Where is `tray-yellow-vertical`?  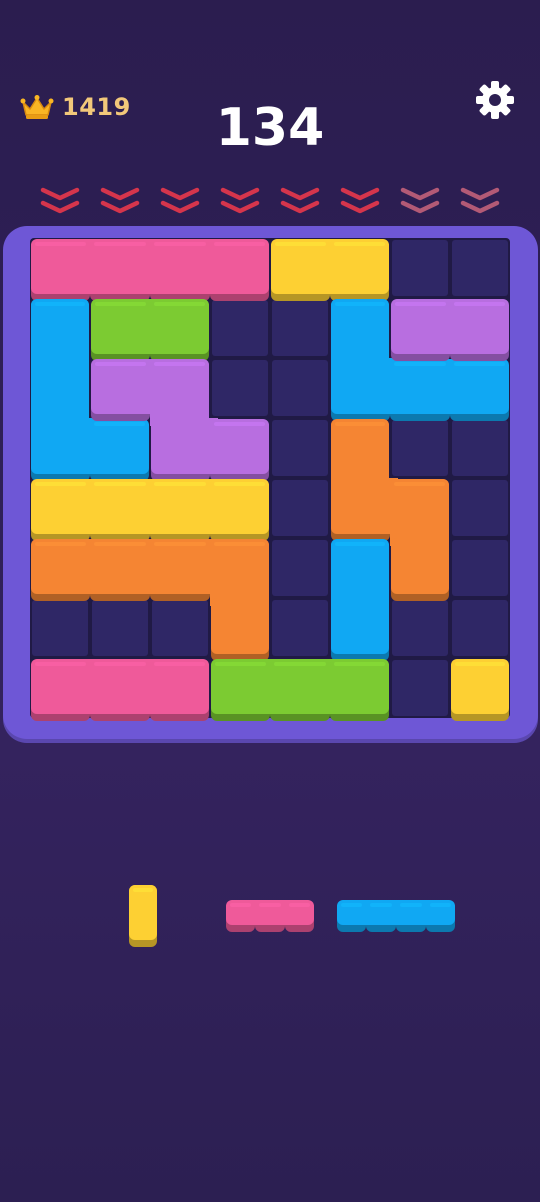
tray-yellow-vertical is located at coordinates (143, 916).